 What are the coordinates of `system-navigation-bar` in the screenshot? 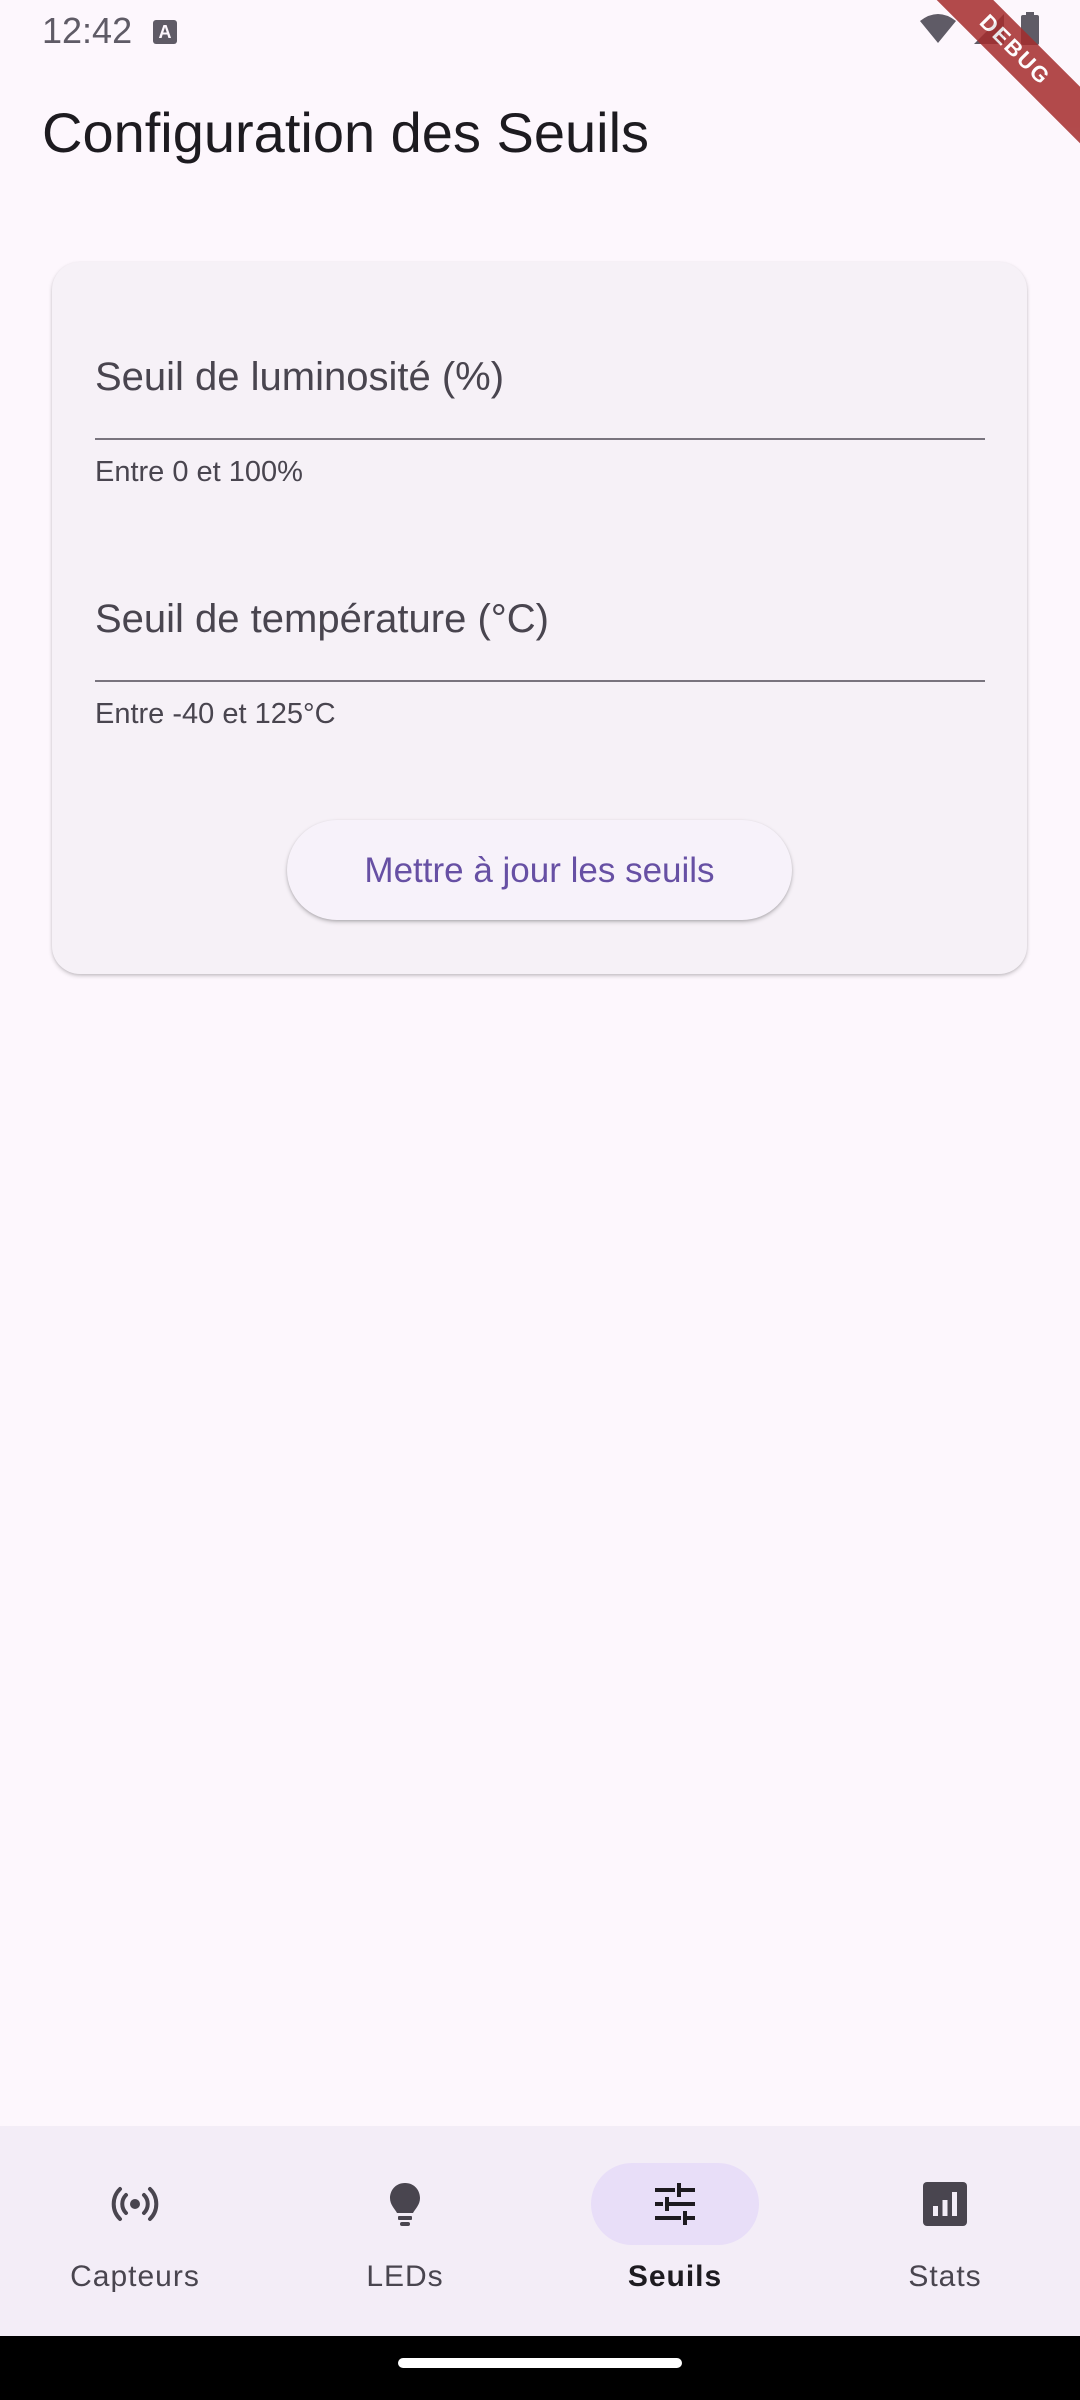 It's located at (540, 2368).